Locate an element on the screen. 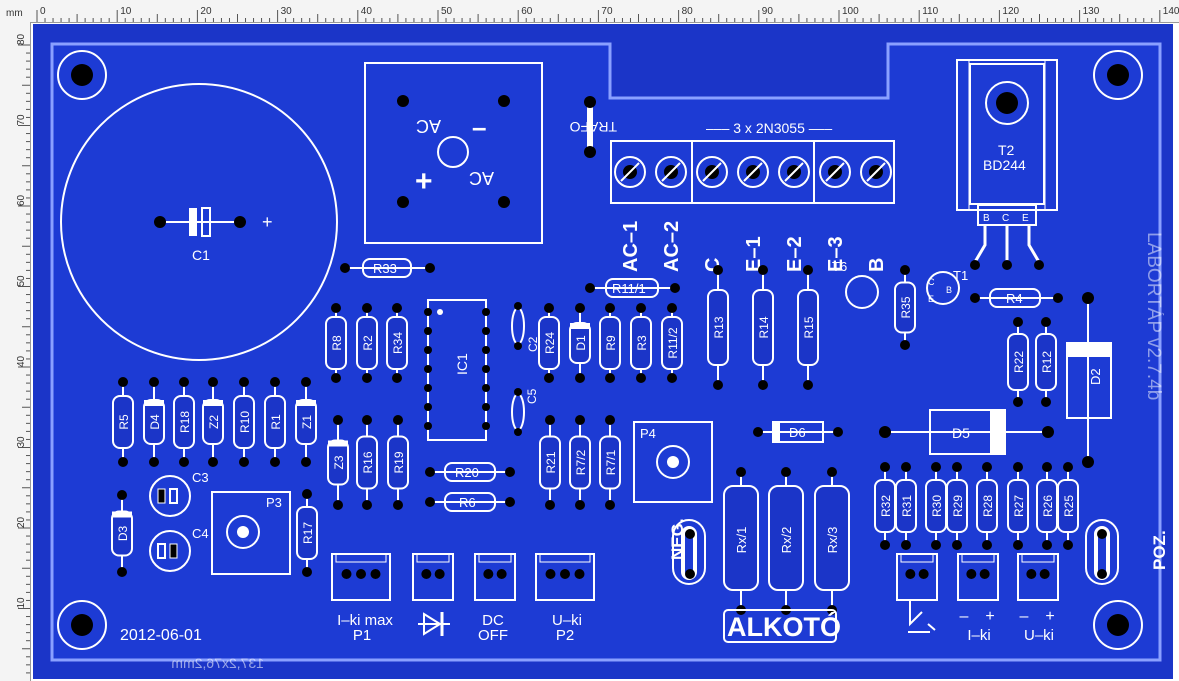 The image size is (1179, 681). resistor-r27-label: R27 is located at coordinates (1019, 506).